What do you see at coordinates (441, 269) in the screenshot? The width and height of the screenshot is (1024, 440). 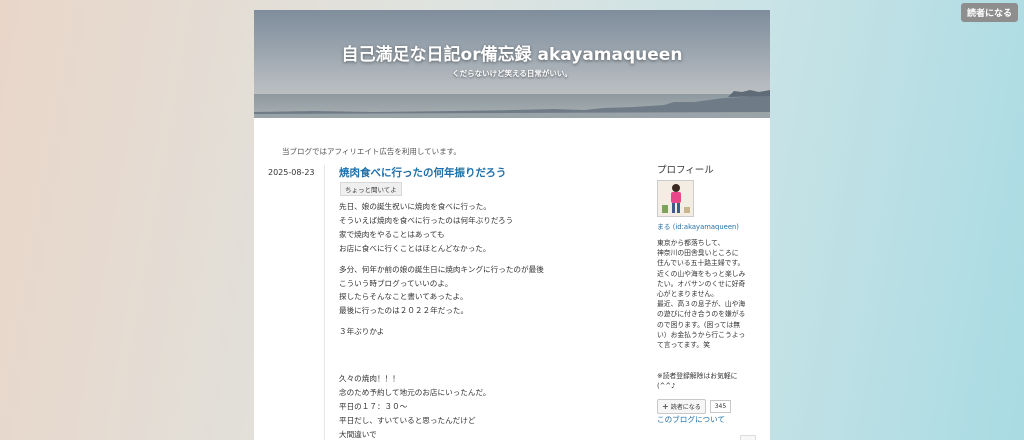 I see `entry-text-line: 多分、何年か前の娘の誕生日に焼肉キングに行ったのが最後` at bounding box center [441, 269].